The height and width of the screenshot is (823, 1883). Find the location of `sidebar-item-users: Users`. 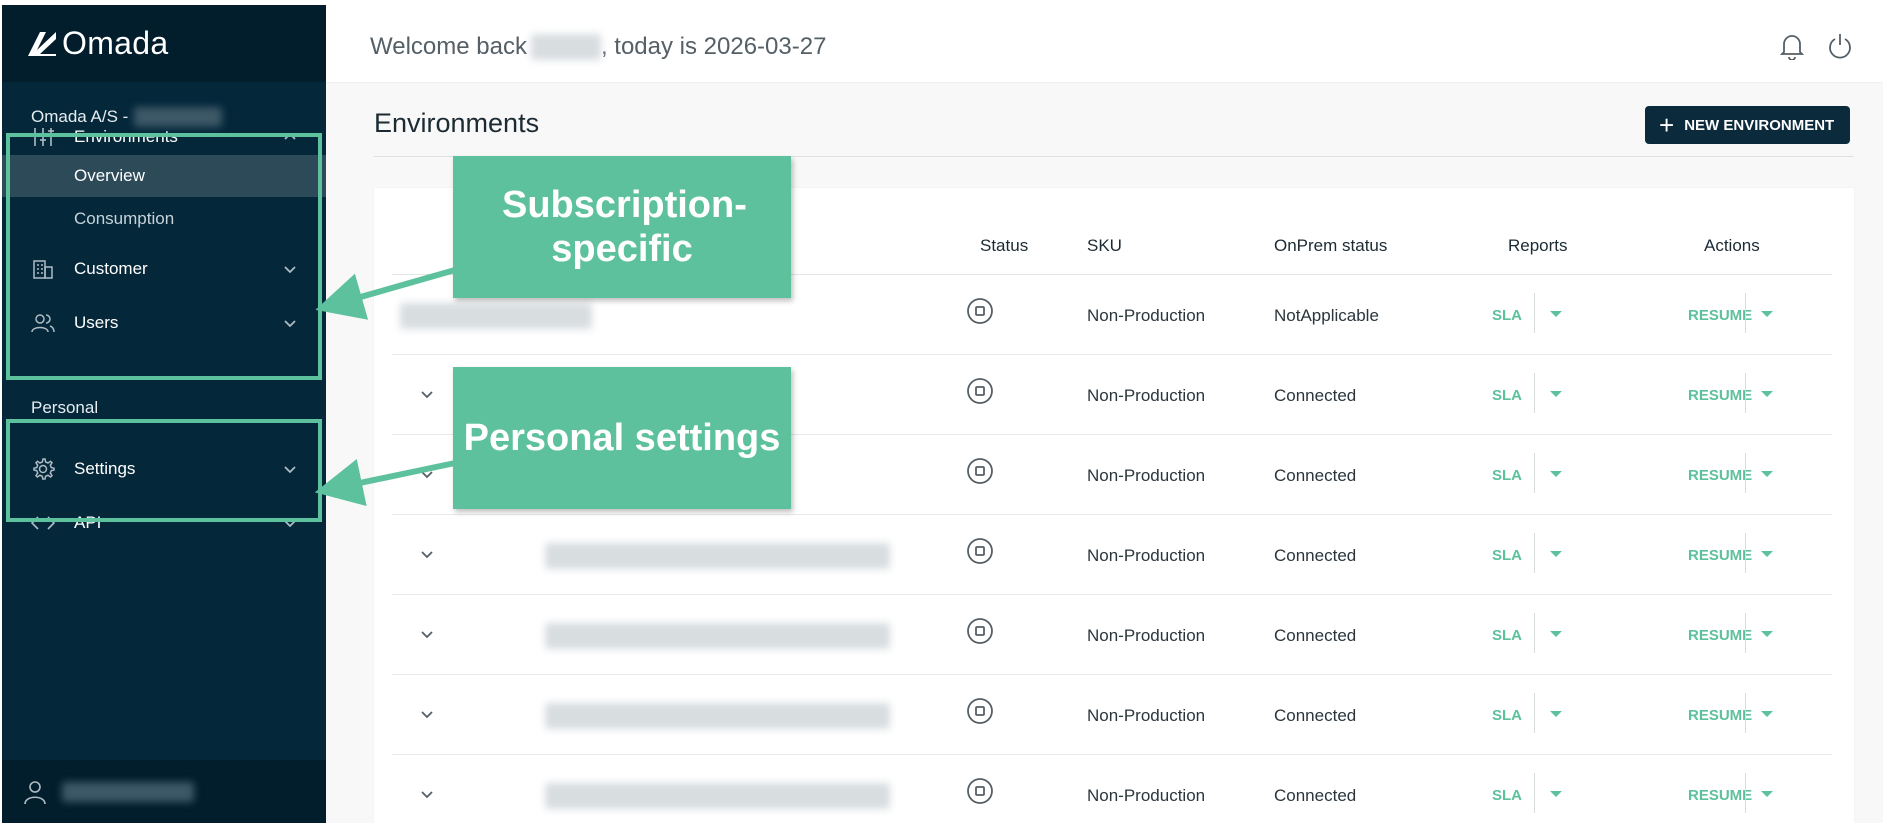

sidebar-item-users: Users is located at coordinates (164, 323).